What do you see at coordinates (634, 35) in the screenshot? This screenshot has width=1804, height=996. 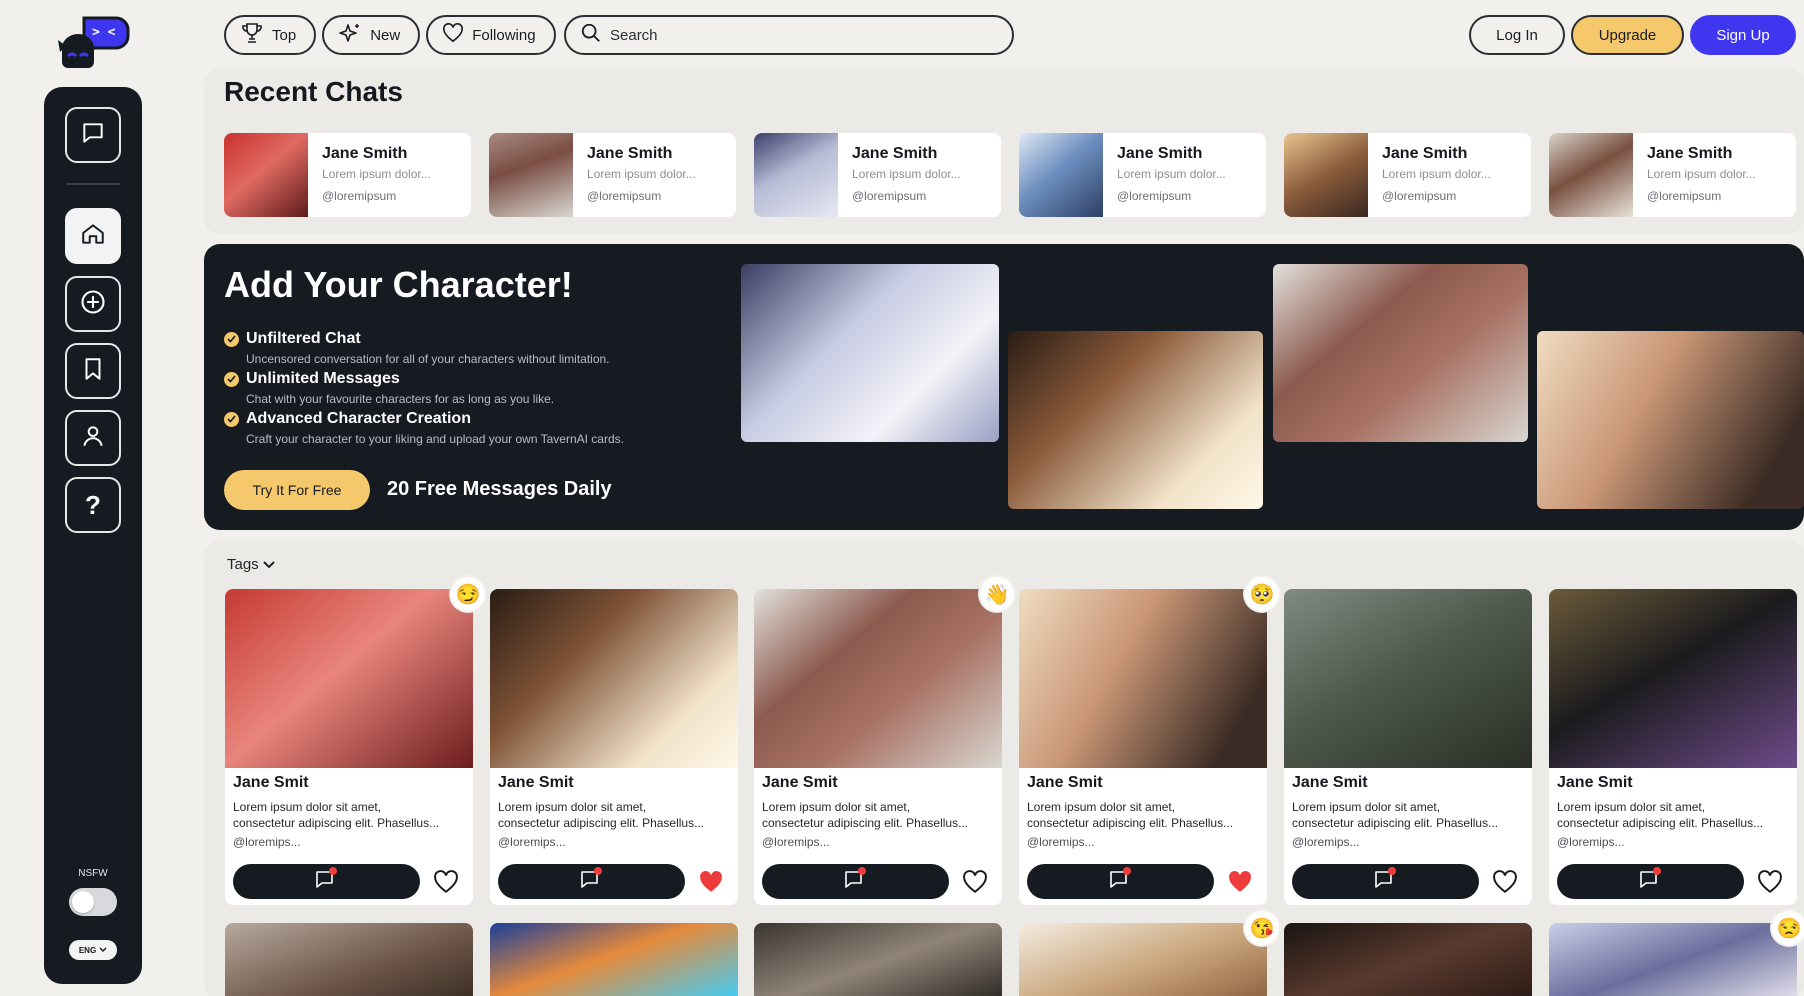 I see `search-placeholder: Search` at bounding box center [634, 35].